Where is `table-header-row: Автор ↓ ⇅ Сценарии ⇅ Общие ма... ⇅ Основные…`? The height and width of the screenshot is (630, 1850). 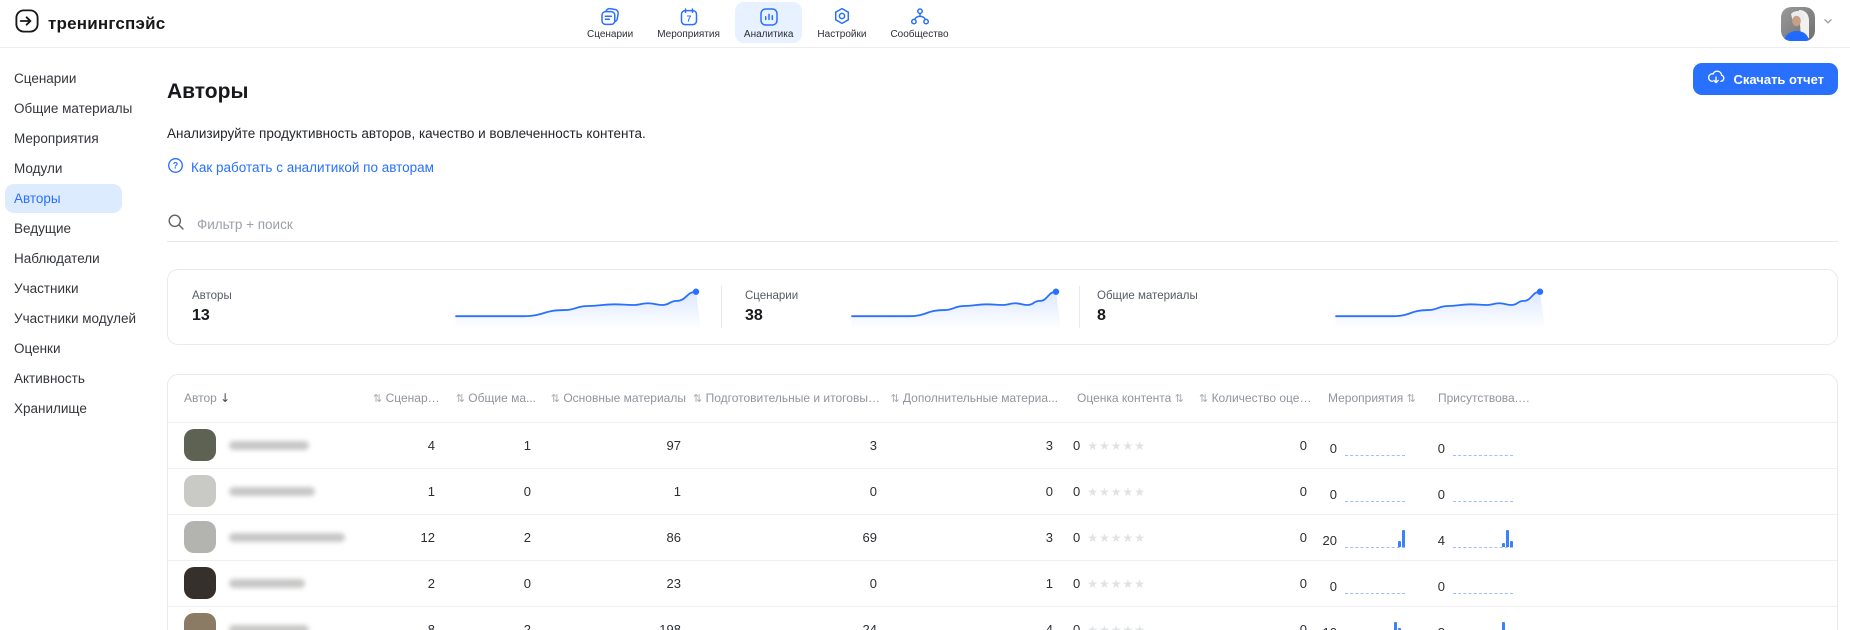
table-header-row: Автор ↓ ⇅ Сценарии ⇅ Общие ма... ⇅ Основные… is located at coordinates (1002, 398).